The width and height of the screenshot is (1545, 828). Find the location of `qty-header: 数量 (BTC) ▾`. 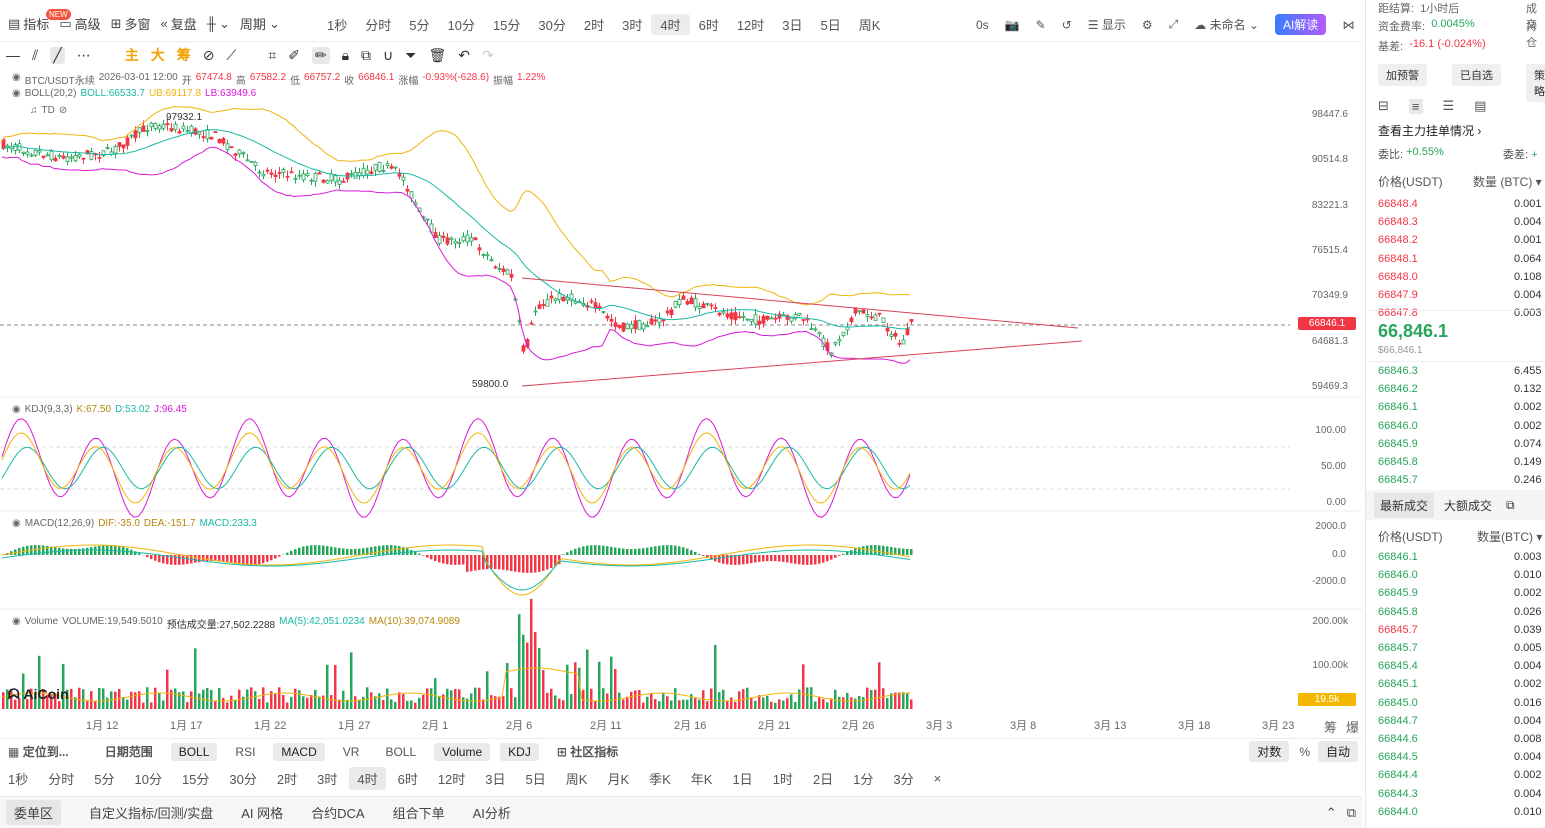

qty-header: 数量 (BTC) ▾ is located at coordinates (1507, 181).